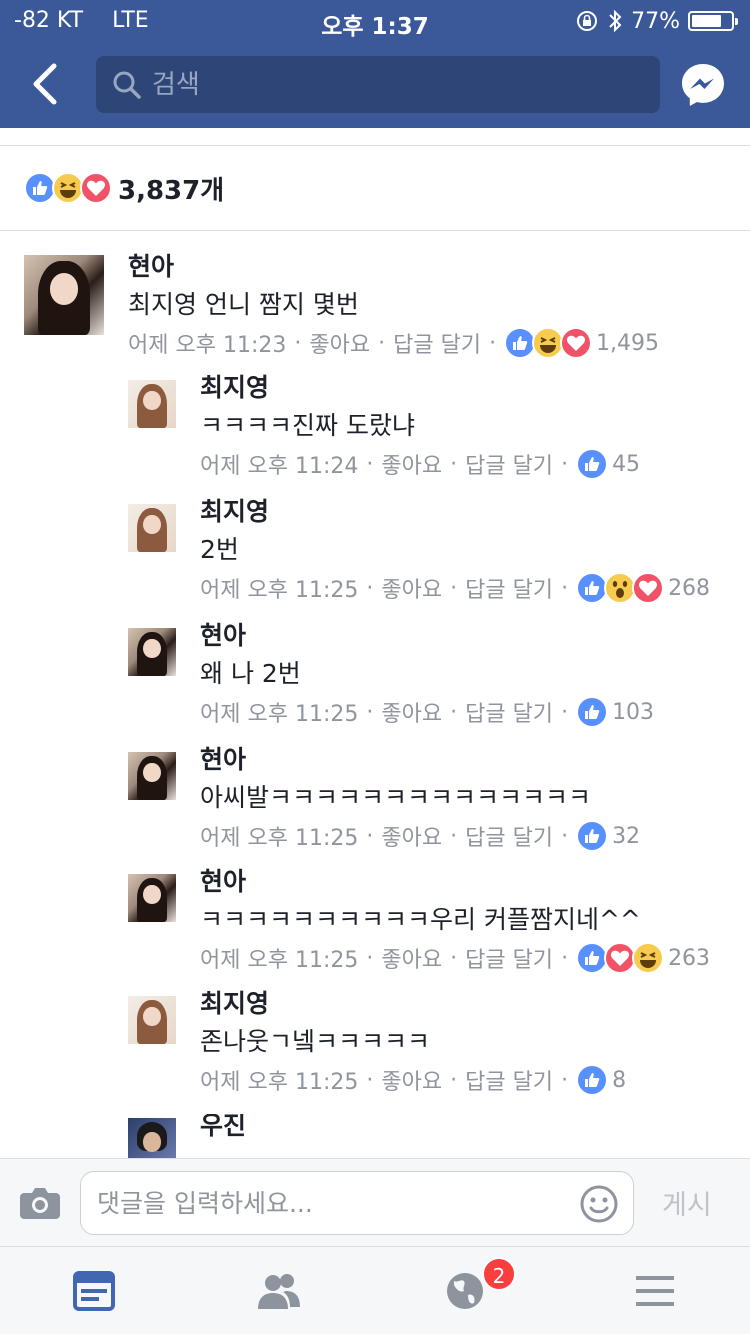  I want to click on comment-text: 왜 나 2번, so click(250, 673).